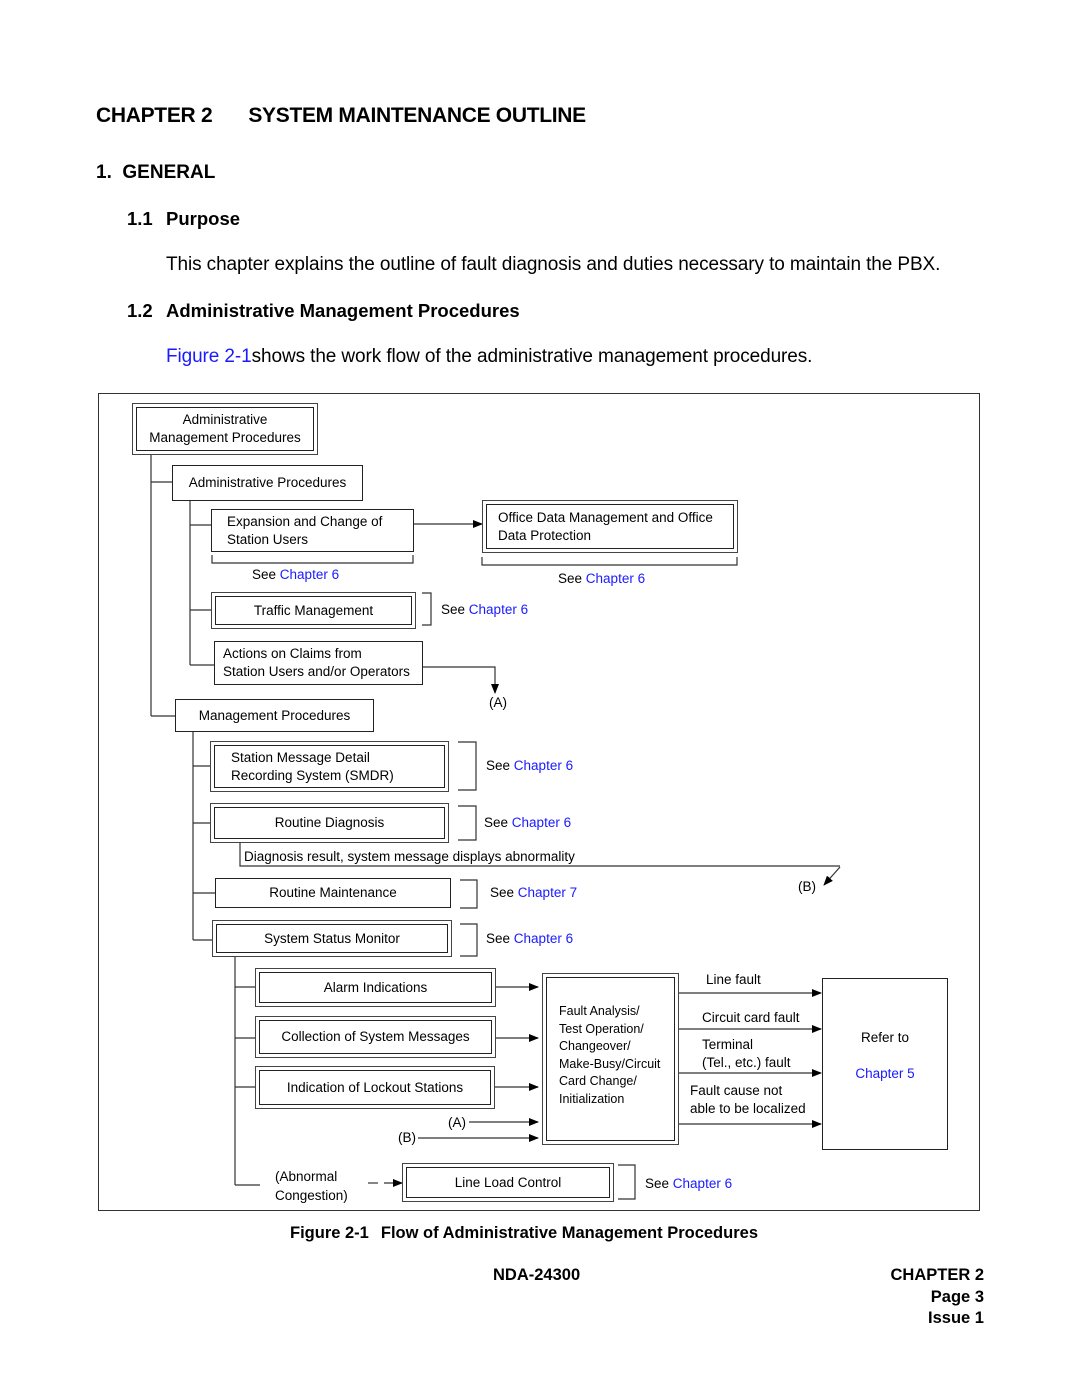  What do you see at coordinates (728, 1044) in the screenshot?
I see `terminal-line-1: Terminal` at bounding box center [728, 1044].